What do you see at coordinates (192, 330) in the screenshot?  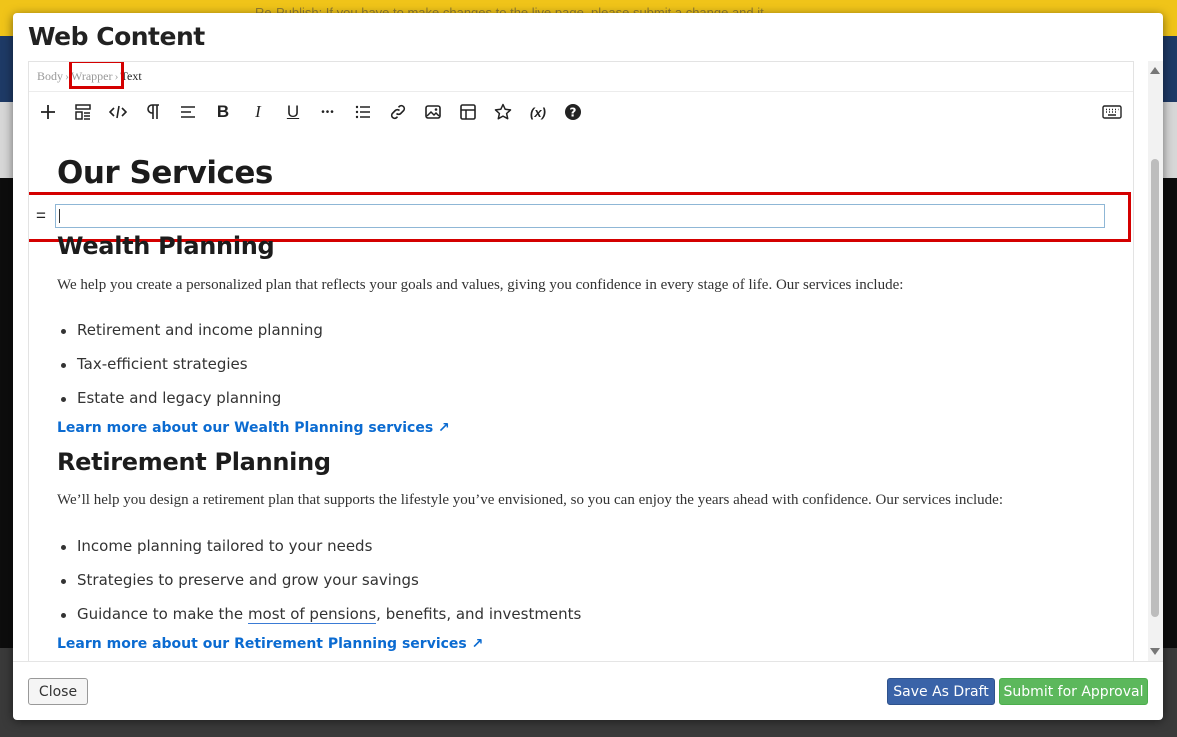 I see `list-item: Retirement and income planning` at bounding box center [192, 330].